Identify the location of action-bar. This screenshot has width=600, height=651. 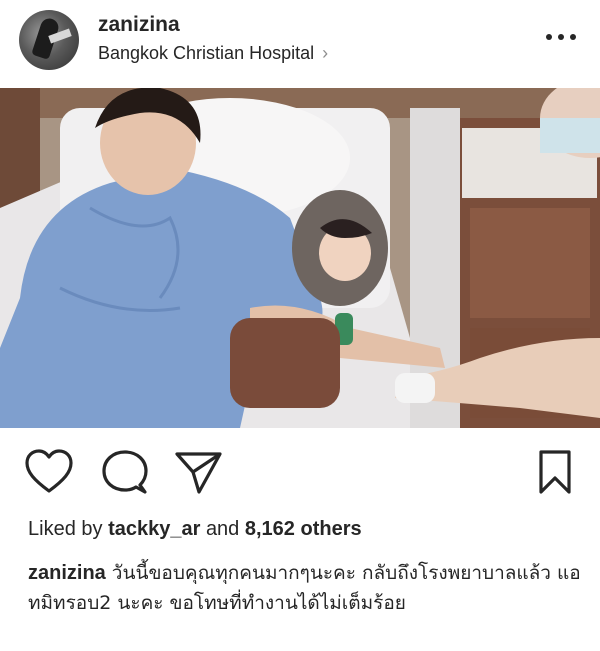
(300, 473).